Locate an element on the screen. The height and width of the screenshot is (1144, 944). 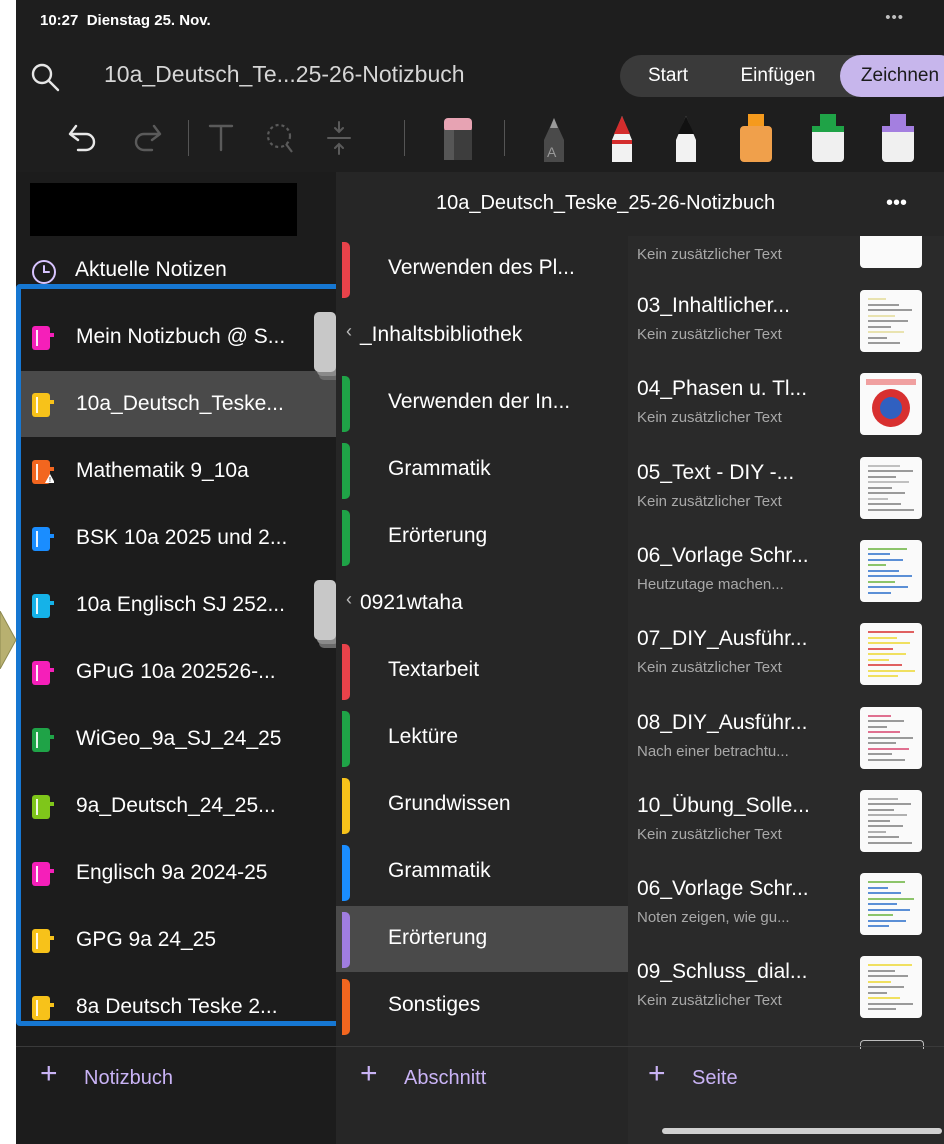
add-page-label: Seite is located at coordinates (715, 1078).